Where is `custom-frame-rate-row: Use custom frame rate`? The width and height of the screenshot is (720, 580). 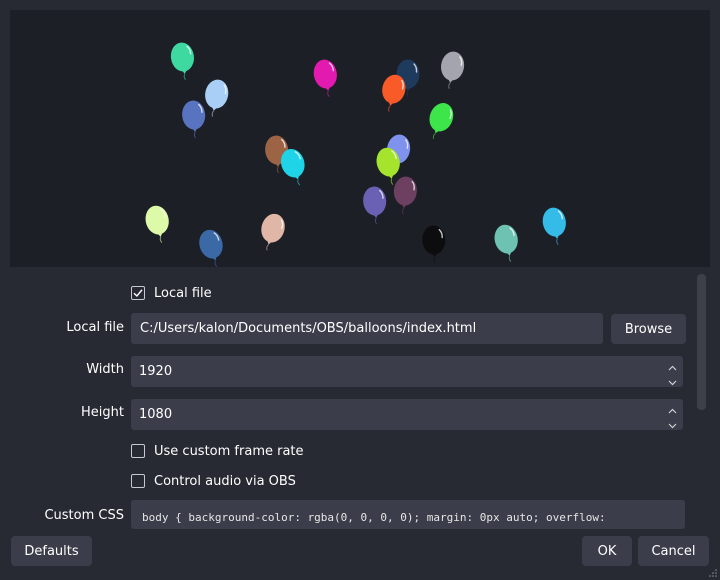 custom-frame-rate-row: Use custom frame rate is located at coordinates (217, 451).